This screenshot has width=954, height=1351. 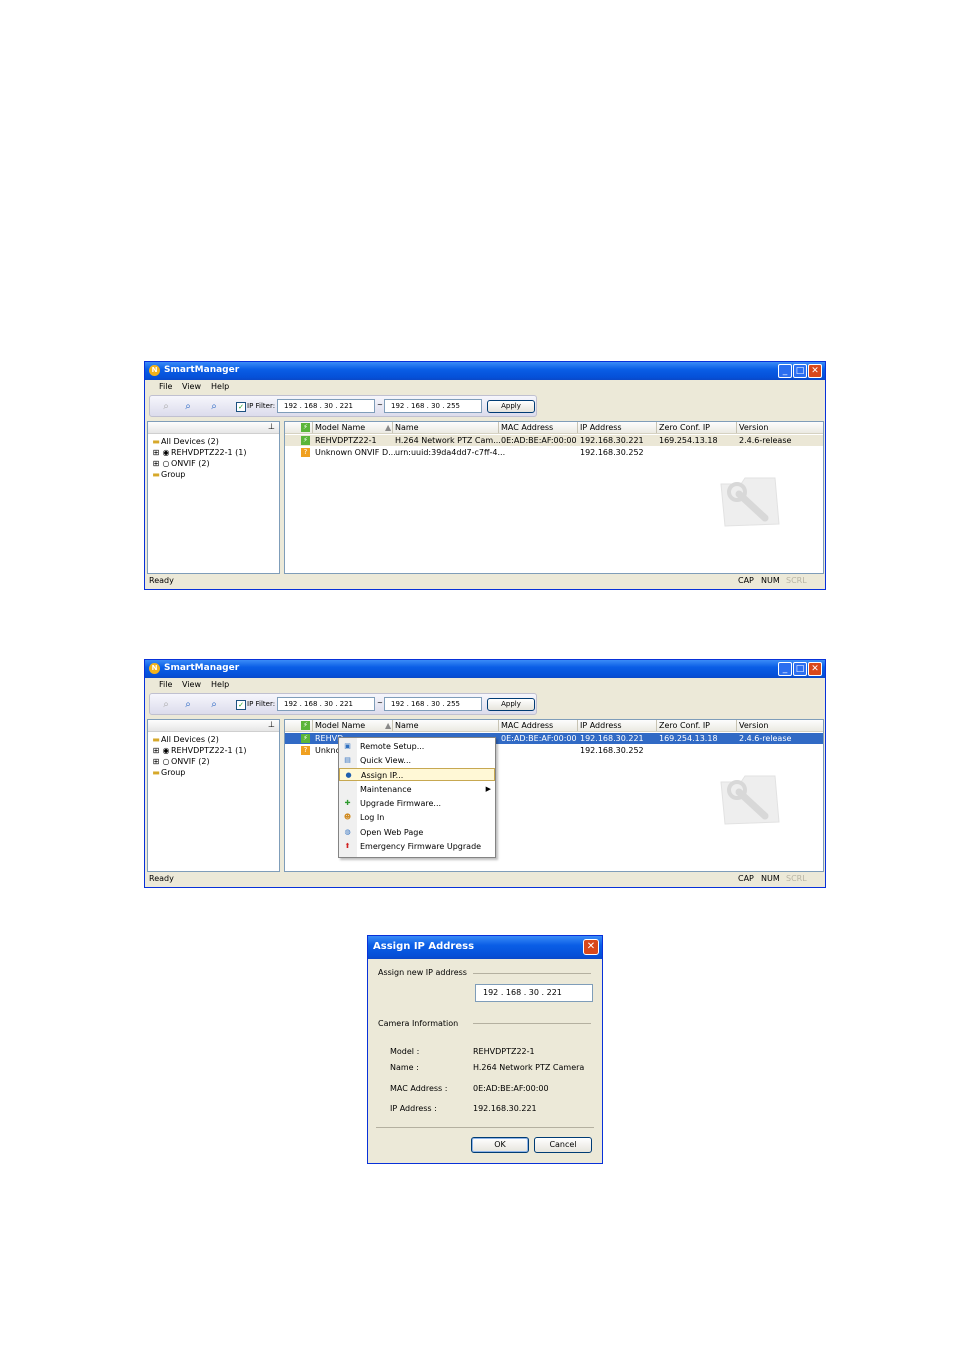 What do you see at coordinates (173, 772) in the screenshot?
I see `tree-item-label: Group` at bounding box center [173, 772].